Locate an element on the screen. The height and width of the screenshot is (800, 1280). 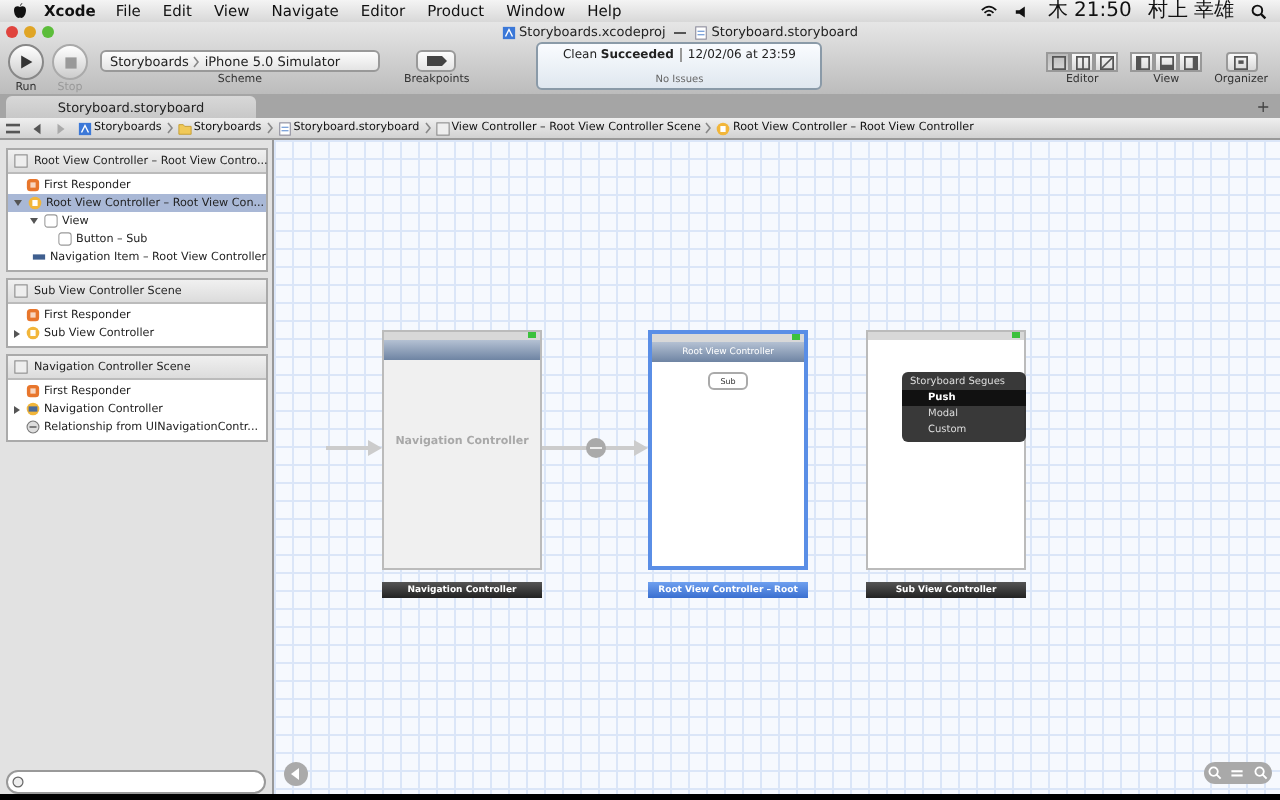
assistant-editor-button is located at coordinates (1082, 62).